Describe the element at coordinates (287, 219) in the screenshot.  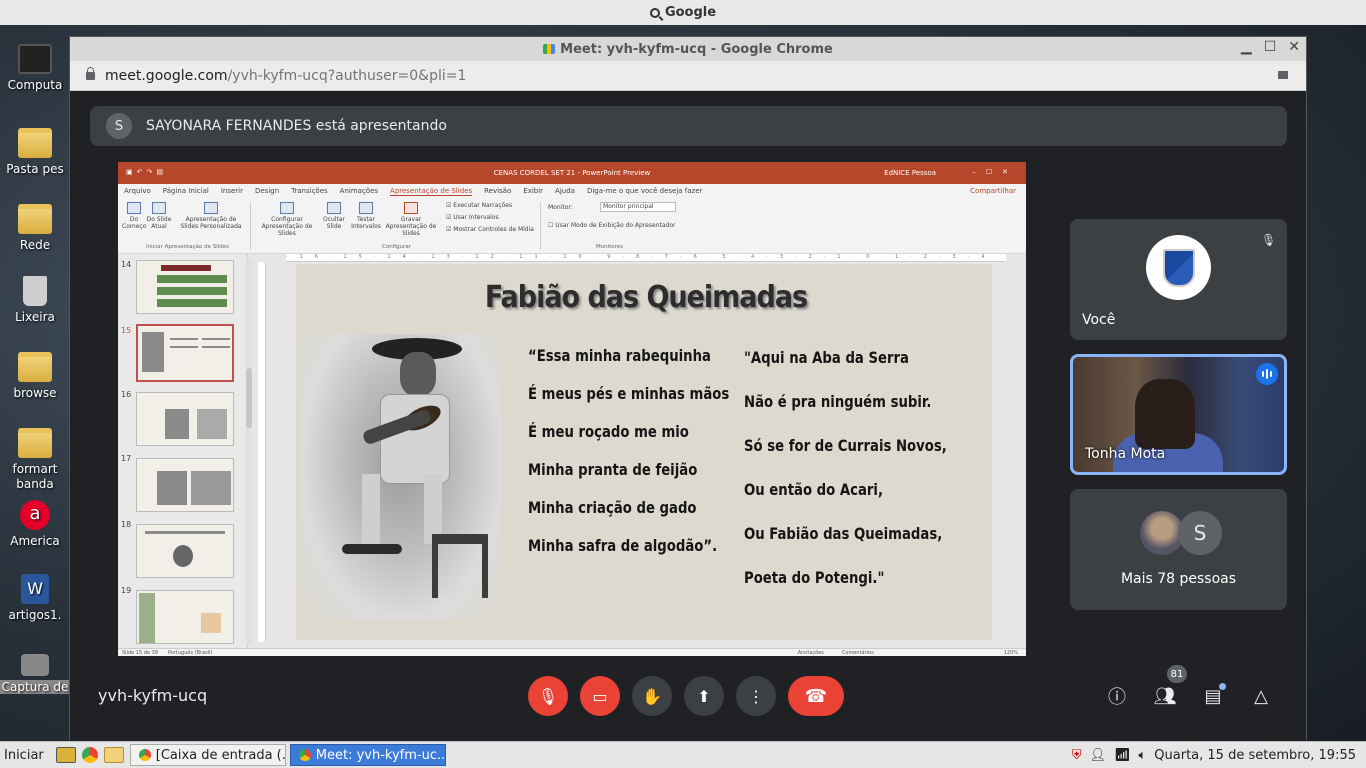
I see `setup-show-button: Configurar Apresentação de Slides` at that location.